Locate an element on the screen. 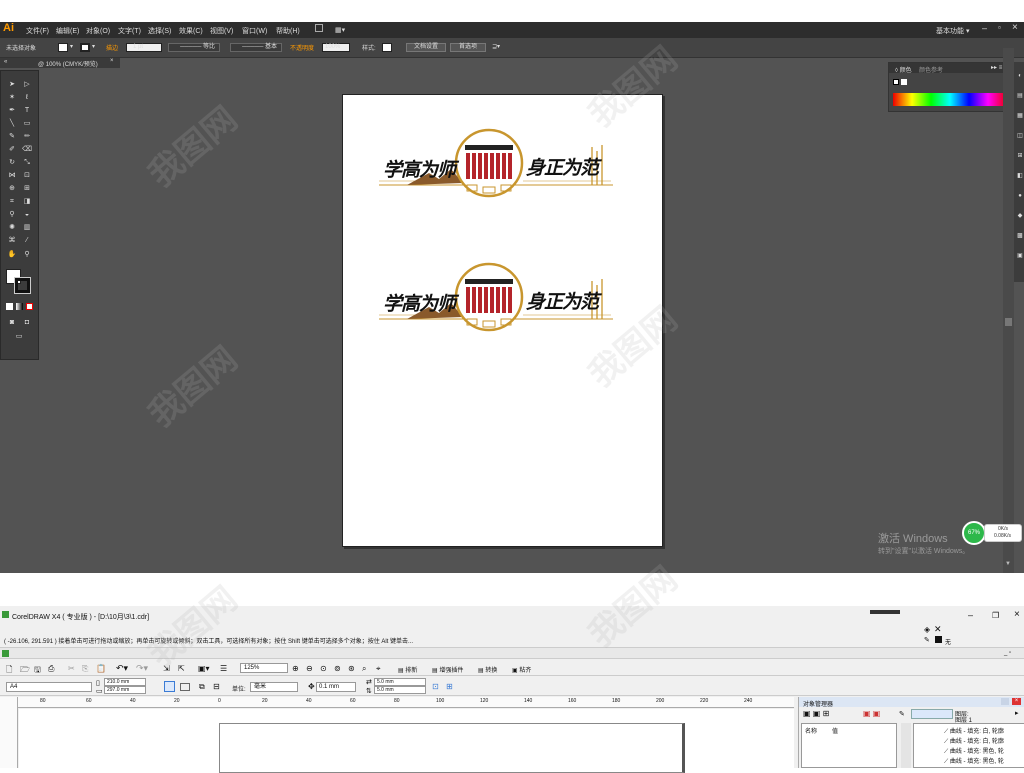 The height and width of the screenshot is (773, 1024). menu-edit: 编辑(E) is located at coordinates (67, 31).